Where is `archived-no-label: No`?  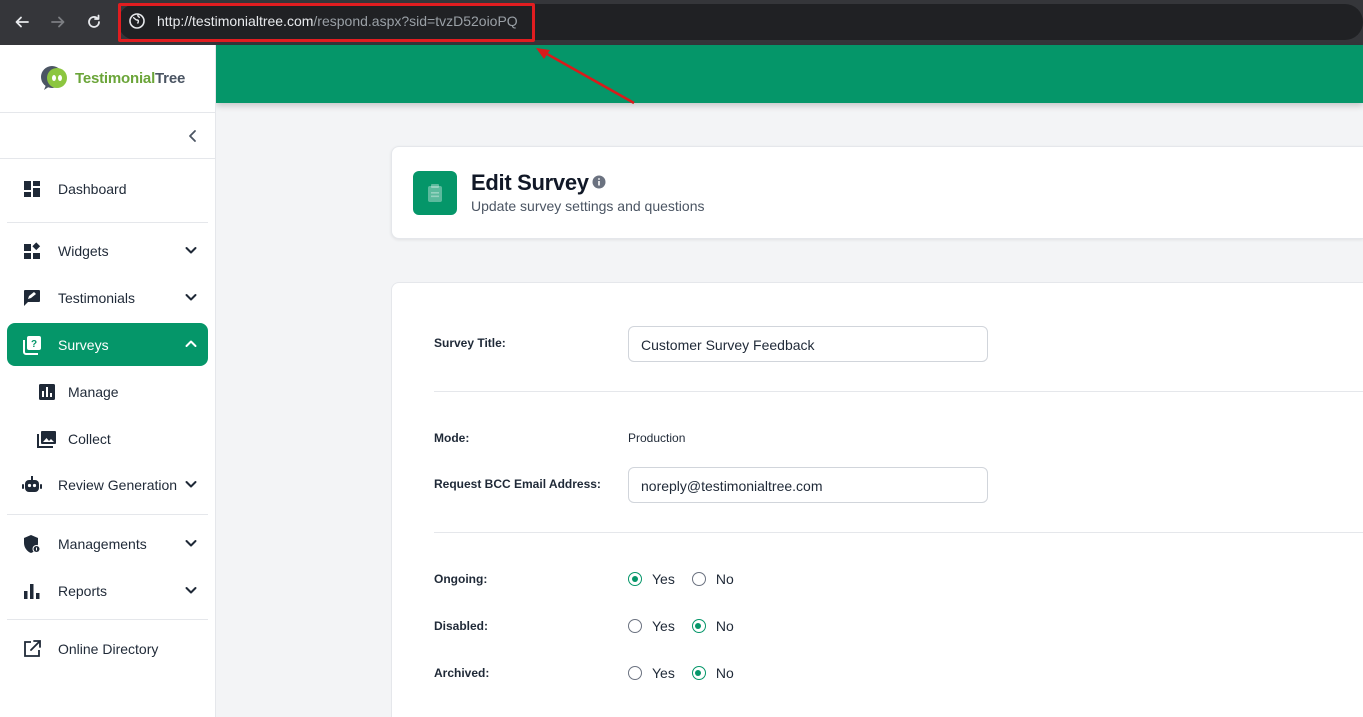 archived-no-label: No is located at coordinates (725, 673).